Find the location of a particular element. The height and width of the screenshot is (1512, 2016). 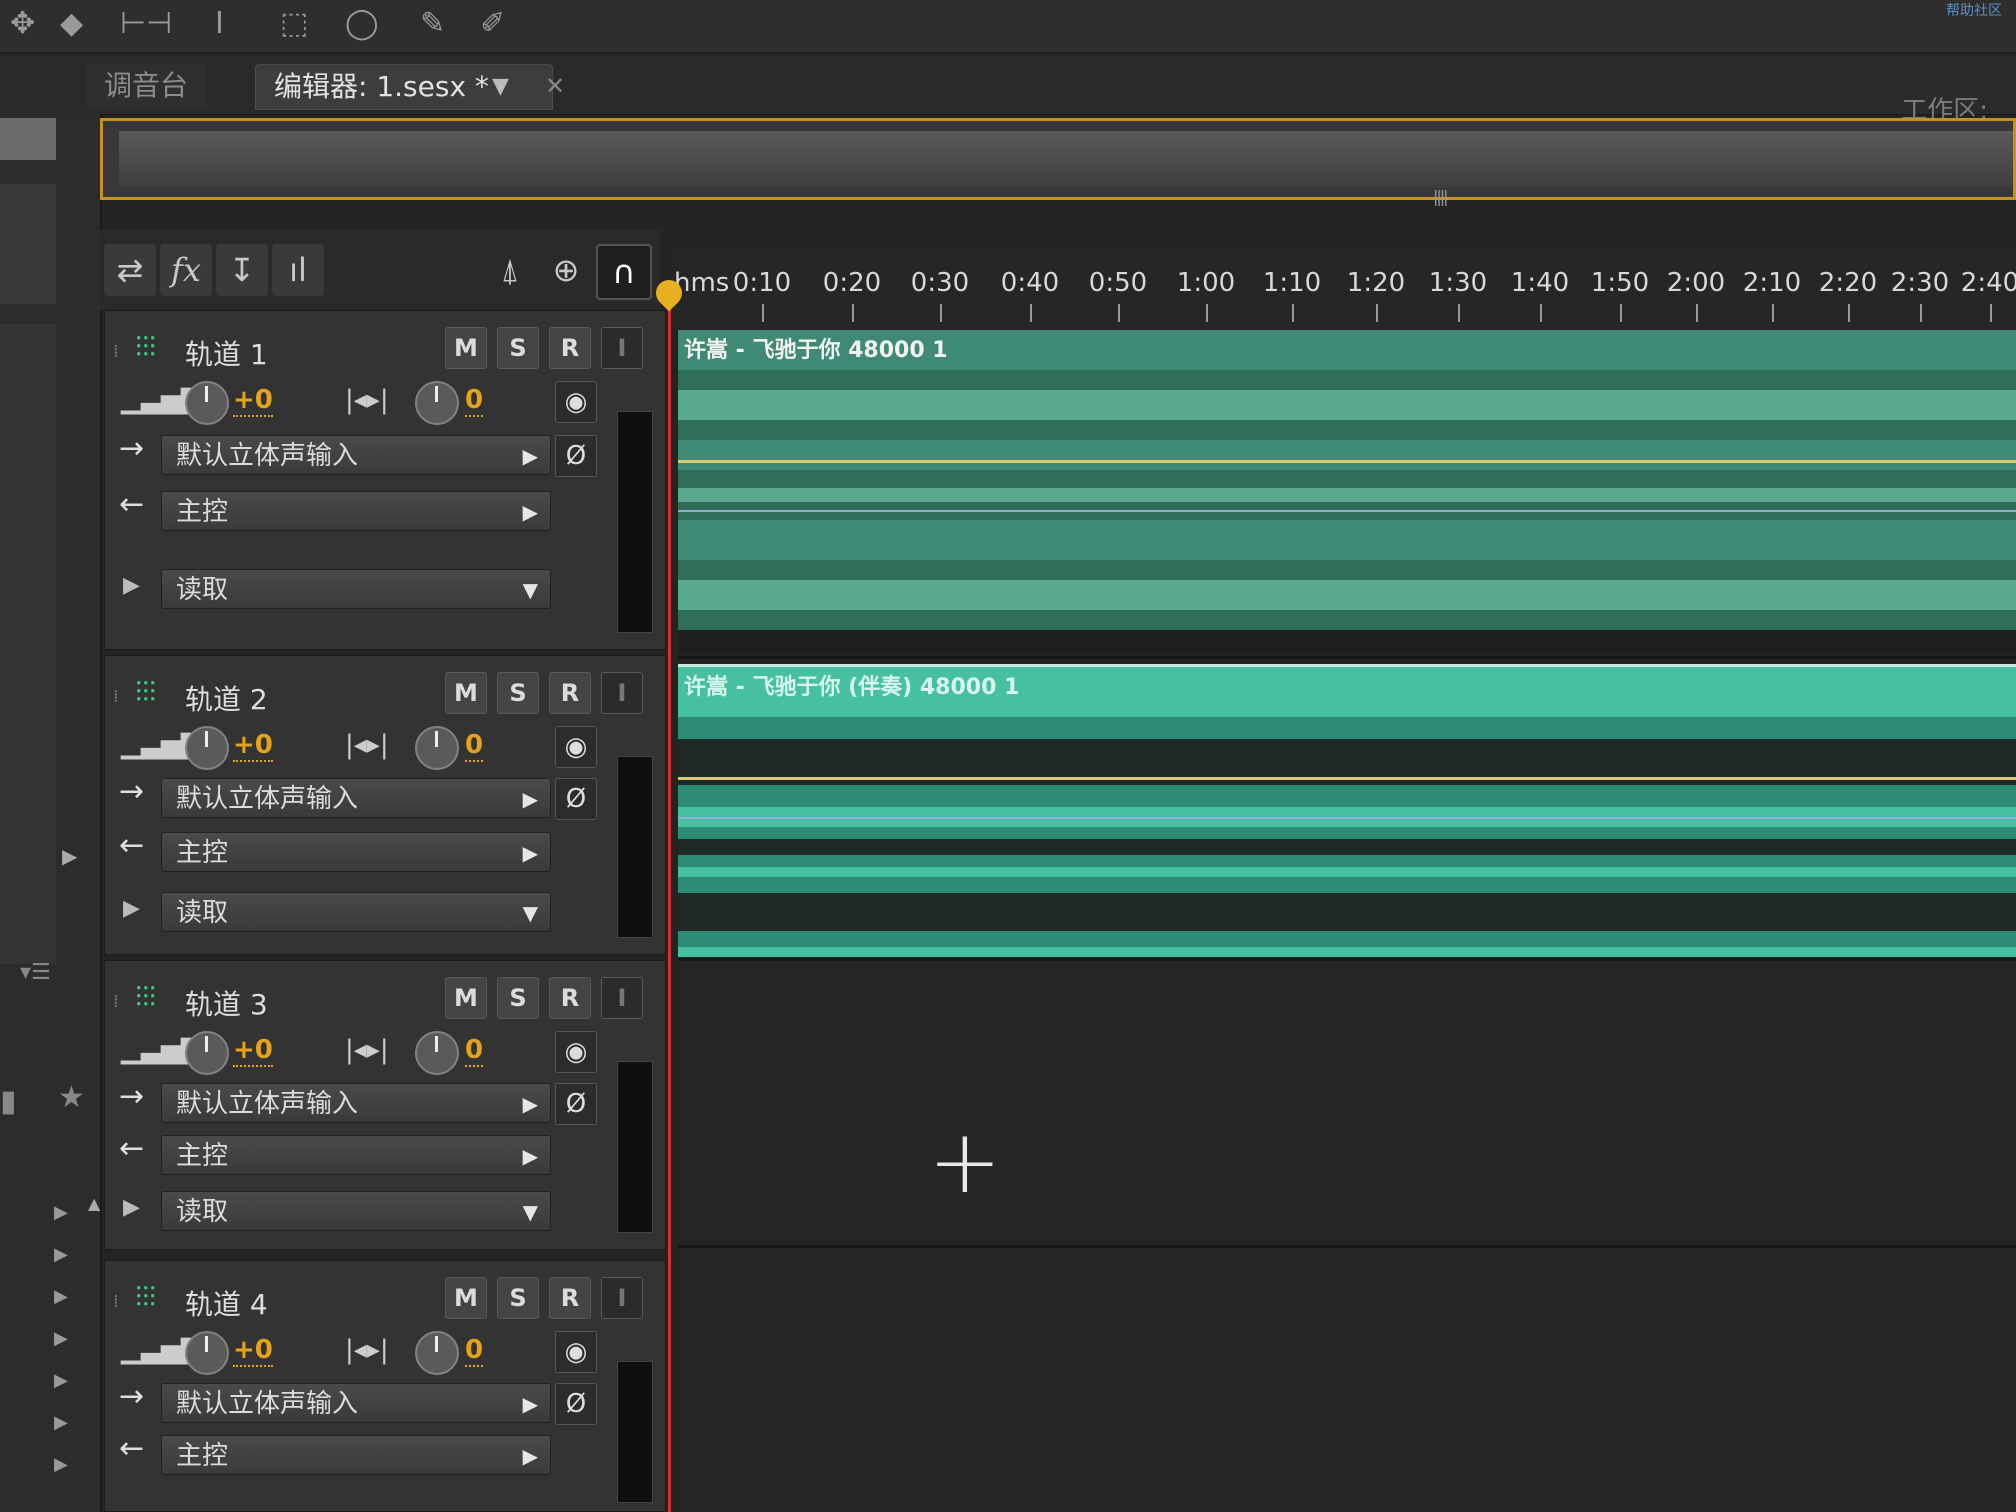

file-list-area is located at coordinates (28, 644).